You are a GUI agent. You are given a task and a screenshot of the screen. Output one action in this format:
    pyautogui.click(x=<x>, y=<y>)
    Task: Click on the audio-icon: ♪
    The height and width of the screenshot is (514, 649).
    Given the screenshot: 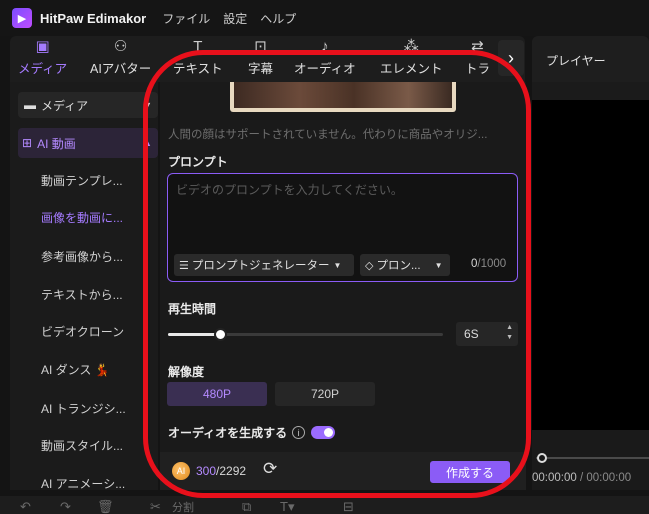 What is the action you would take?
    pyautogui.click(x=325, y=46)
    